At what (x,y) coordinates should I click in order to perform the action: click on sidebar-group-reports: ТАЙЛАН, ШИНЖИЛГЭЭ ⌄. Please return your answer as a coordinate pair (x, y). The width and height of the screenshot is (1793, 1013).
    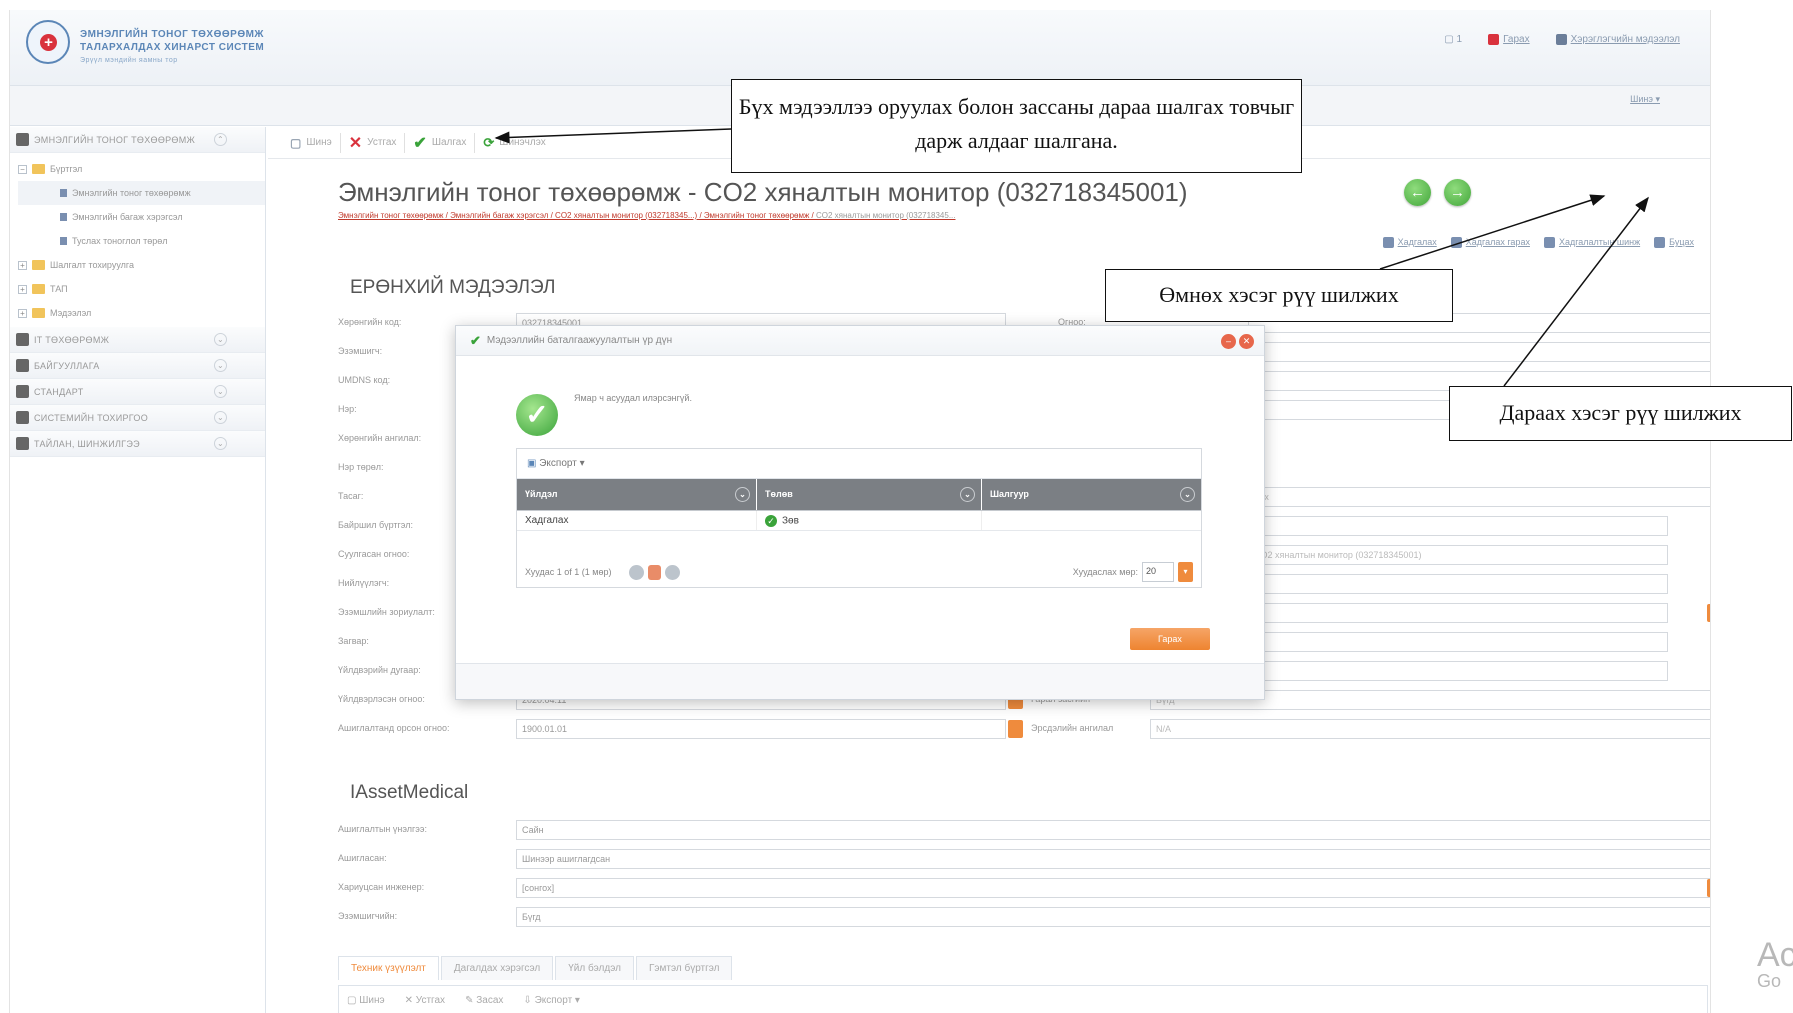
    Looking at the image, I should click on (137, 444).